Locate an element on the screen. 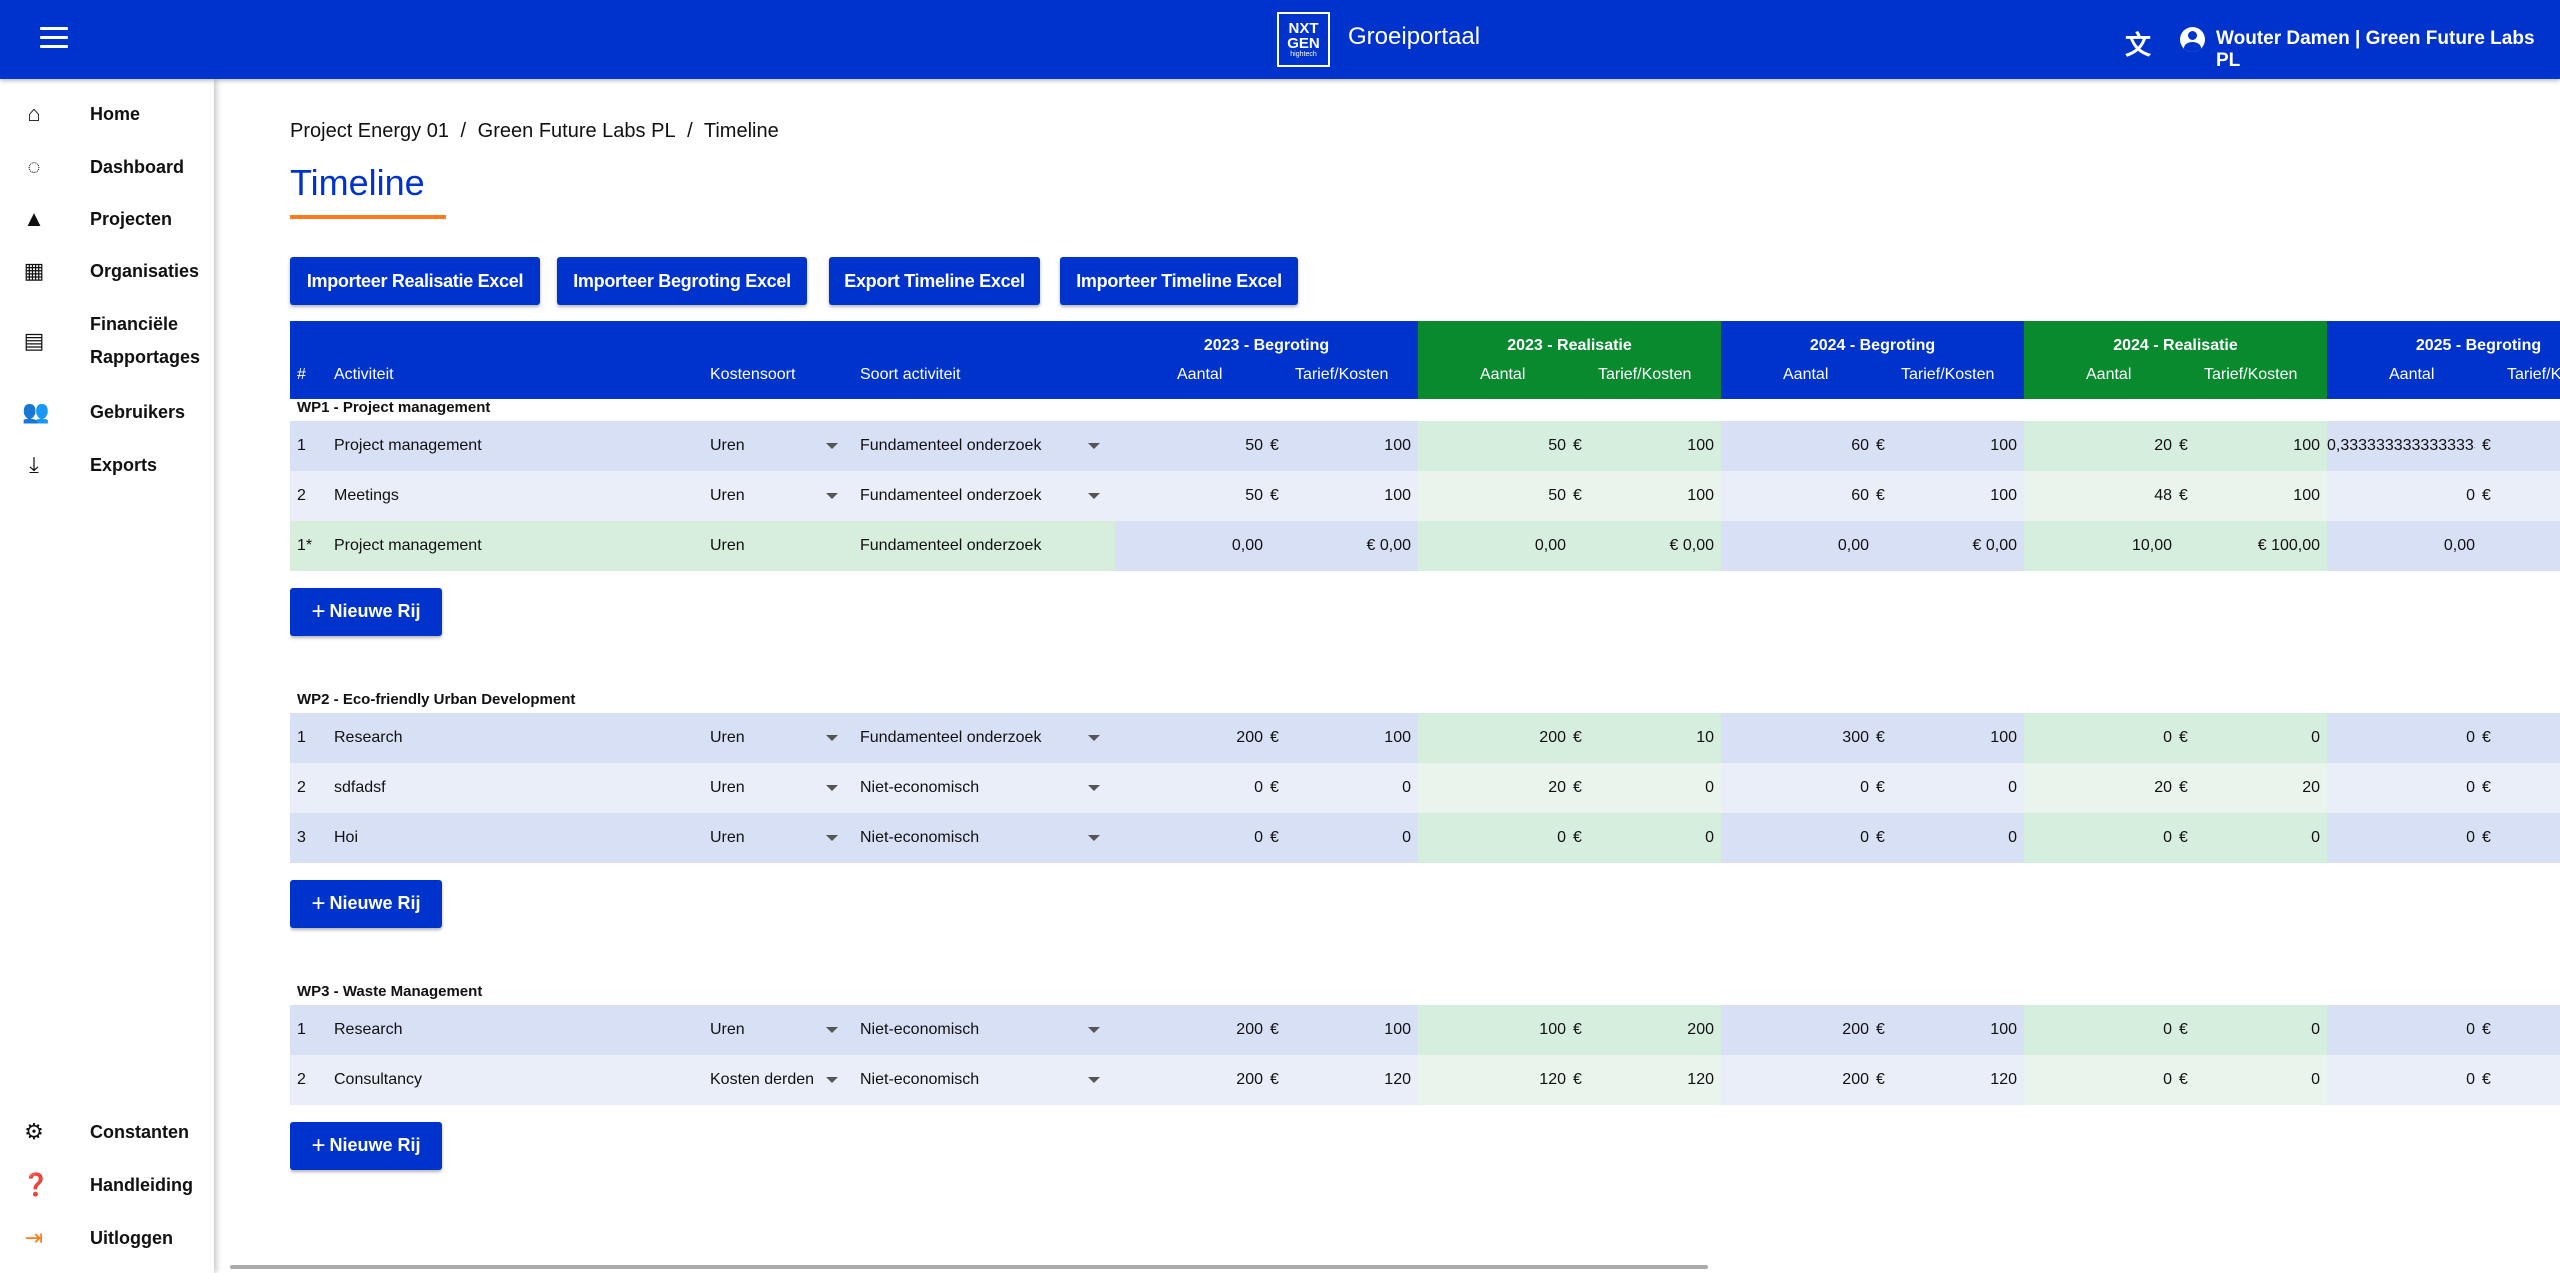 Image resolution: width=2560 pixels, height=1273 pixels. rate-input: 10 is located at coordinates (1652, 738).